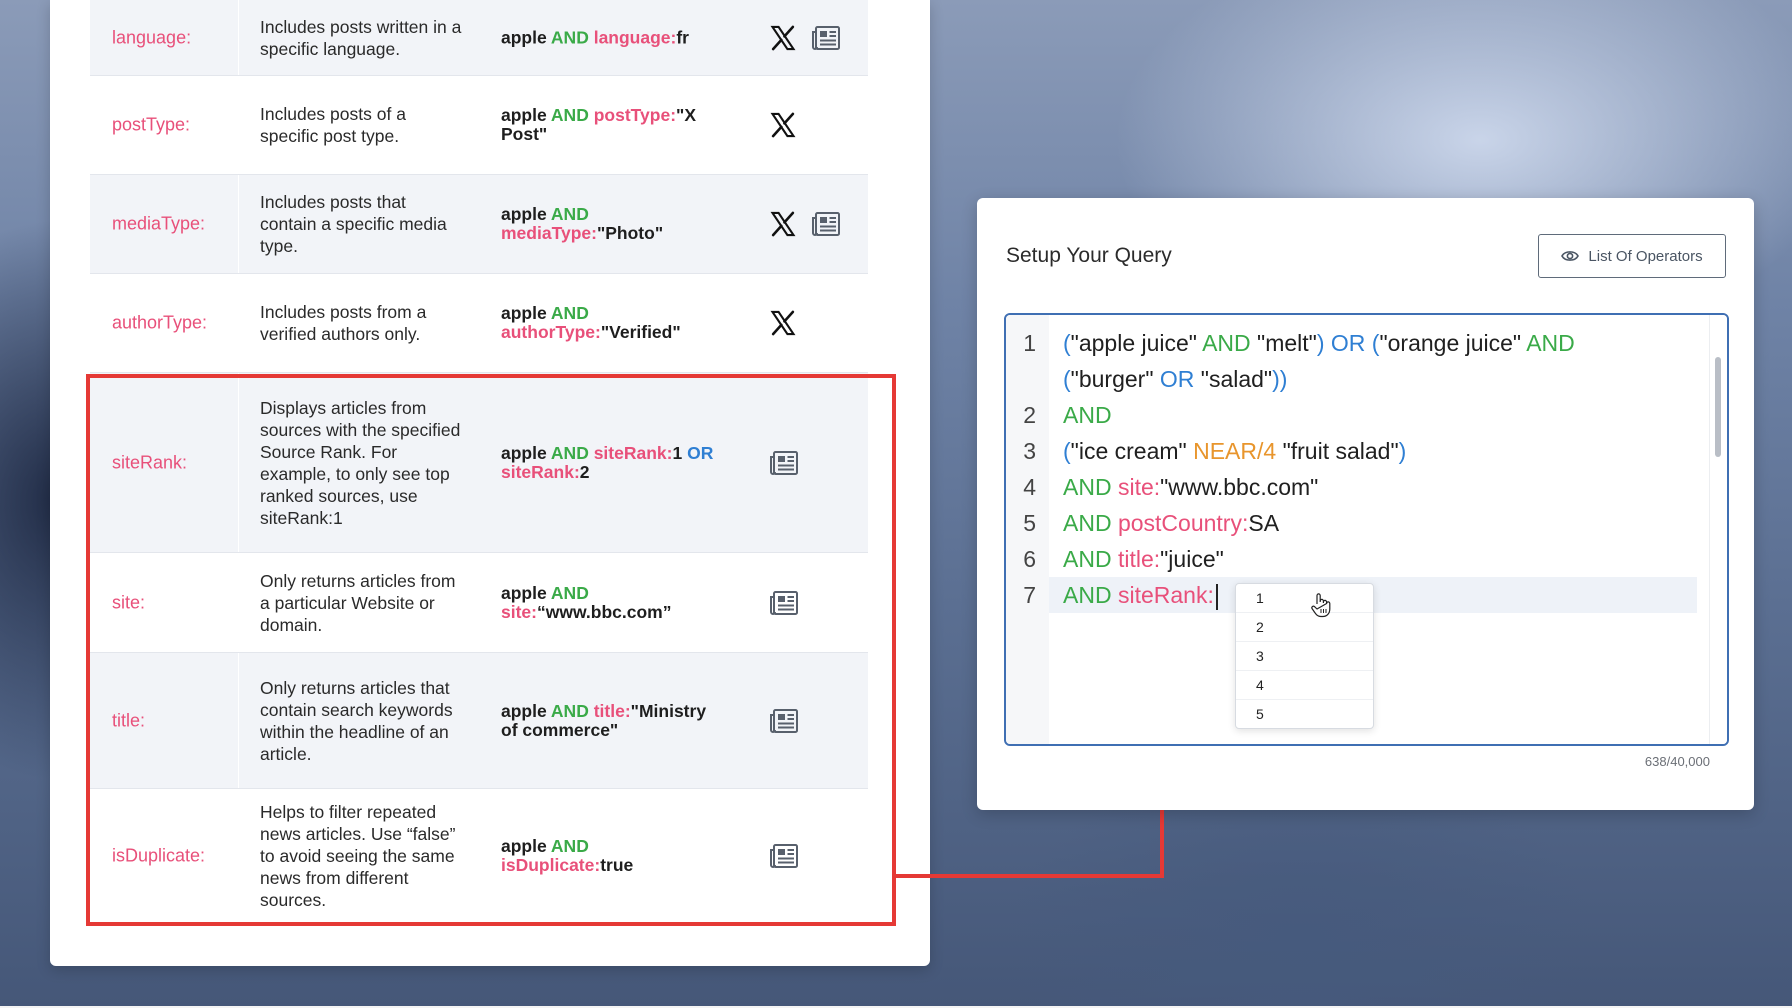 The image size is (1792, 1008). Describe the element at coordinates (1677, 761) in the screenshot. I see `character-count: 638/40,000` at that location.